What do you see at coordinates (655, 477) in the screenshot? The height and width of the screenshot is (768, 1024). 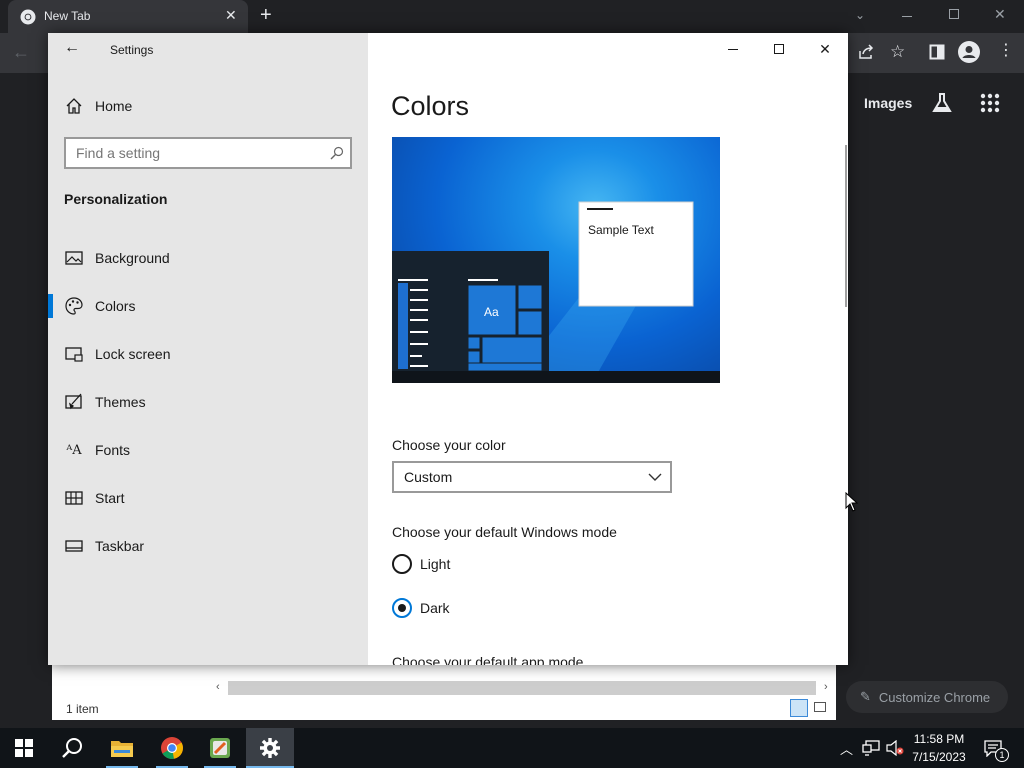 I see `chevron-down-icon` at bounding box center [655, 477].